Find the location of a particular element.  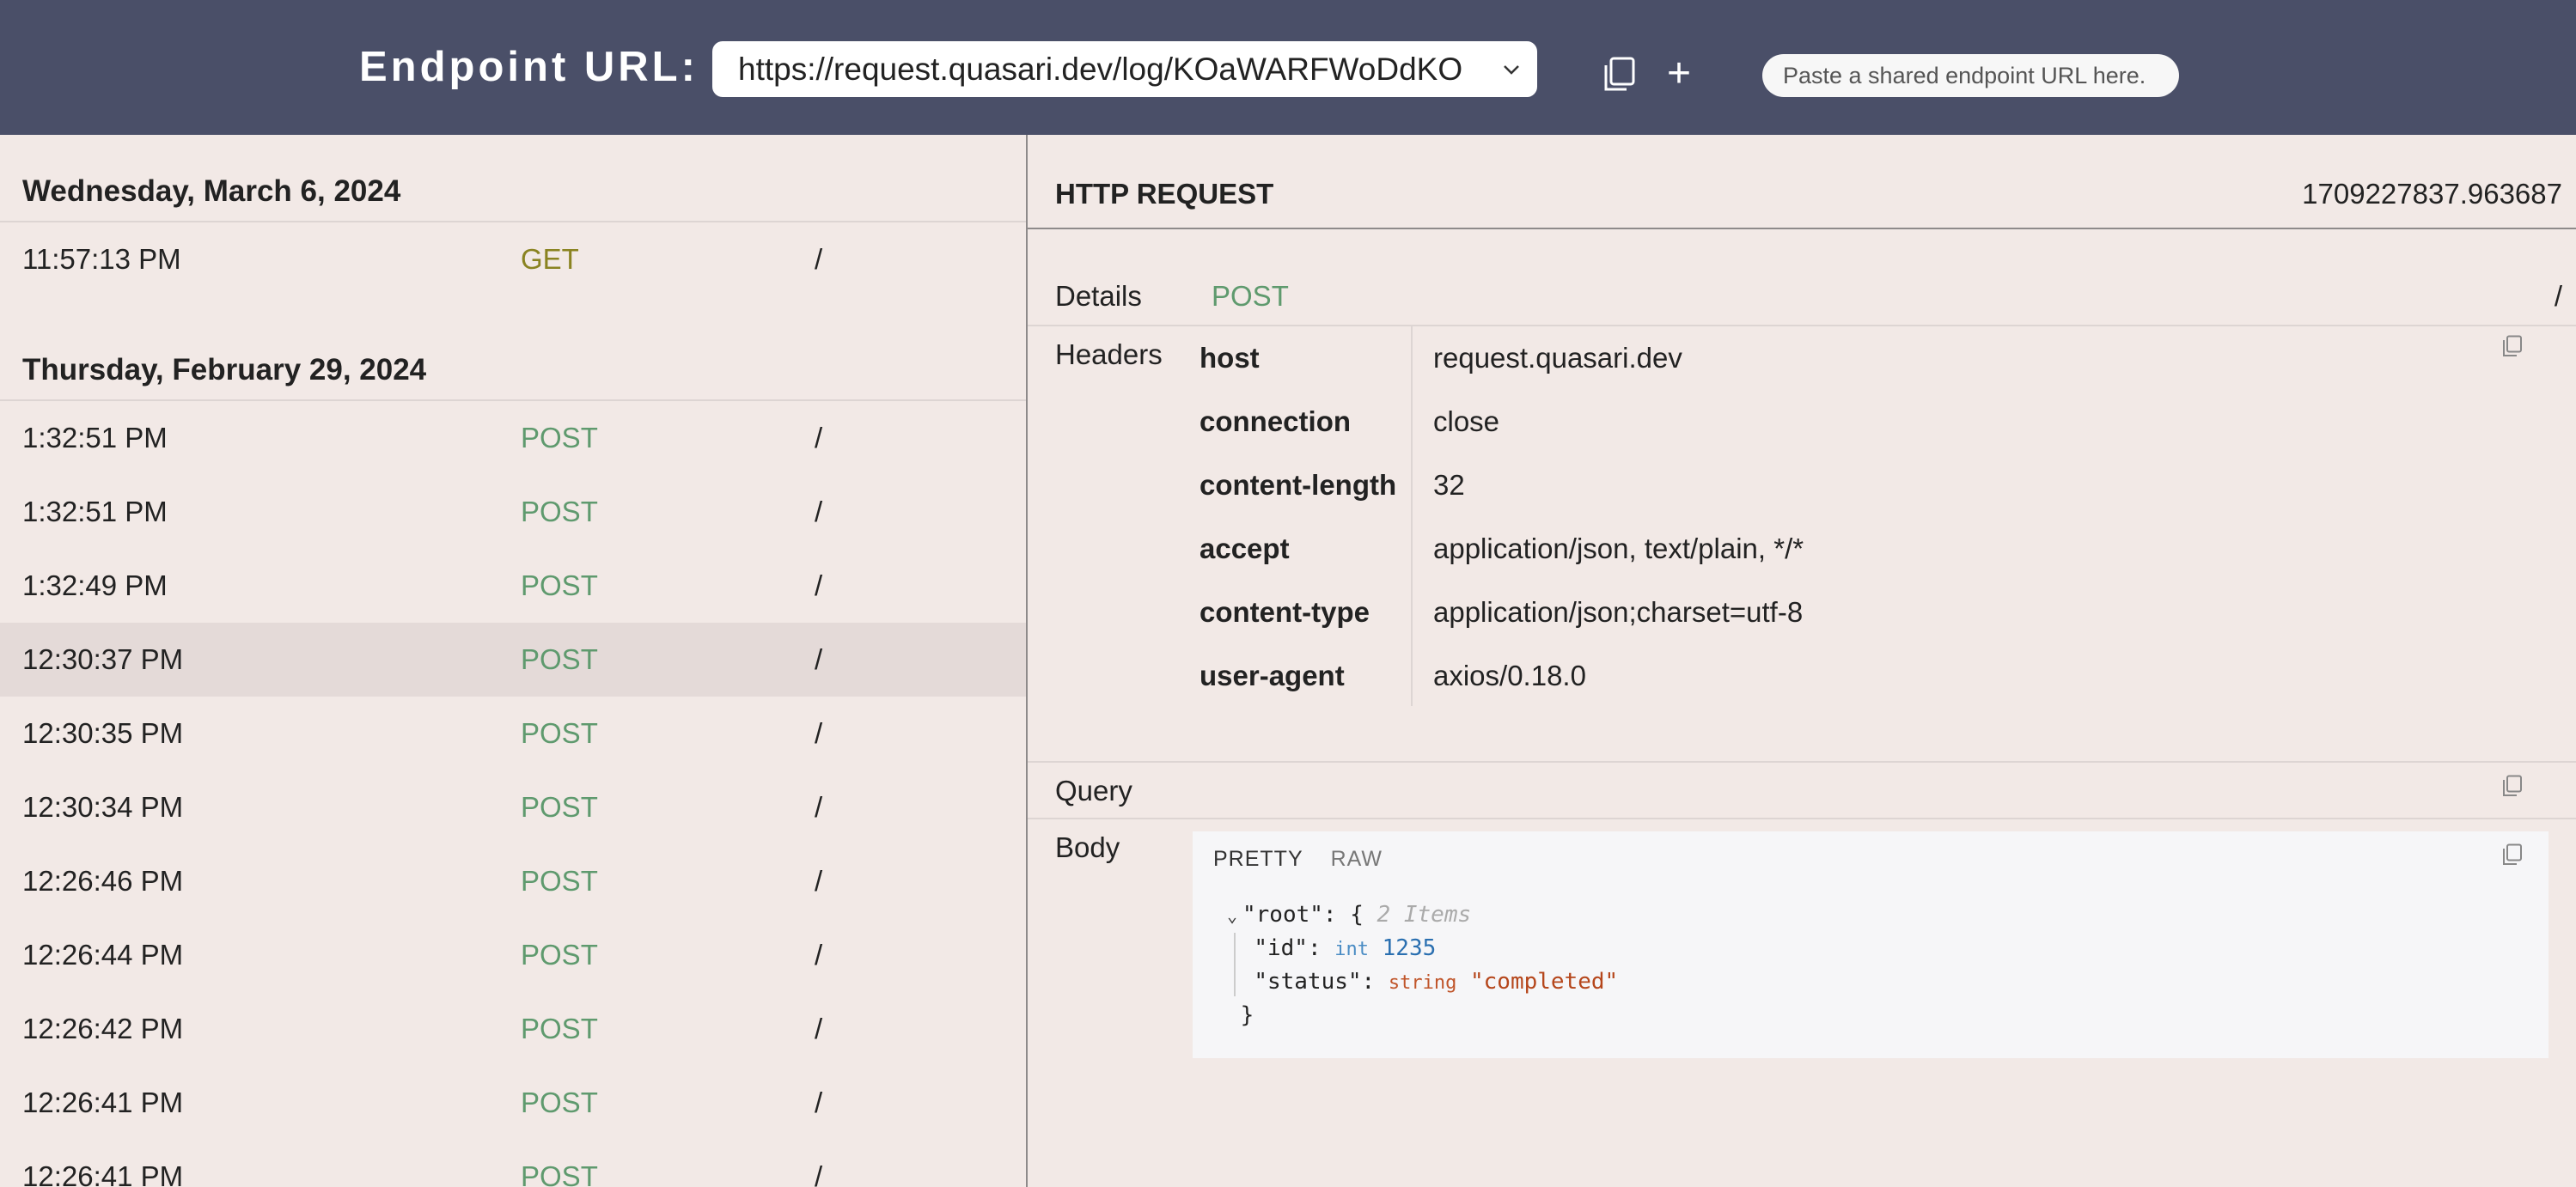

request-time: 12:26:42 PM is located at coordinates (103, 1028).